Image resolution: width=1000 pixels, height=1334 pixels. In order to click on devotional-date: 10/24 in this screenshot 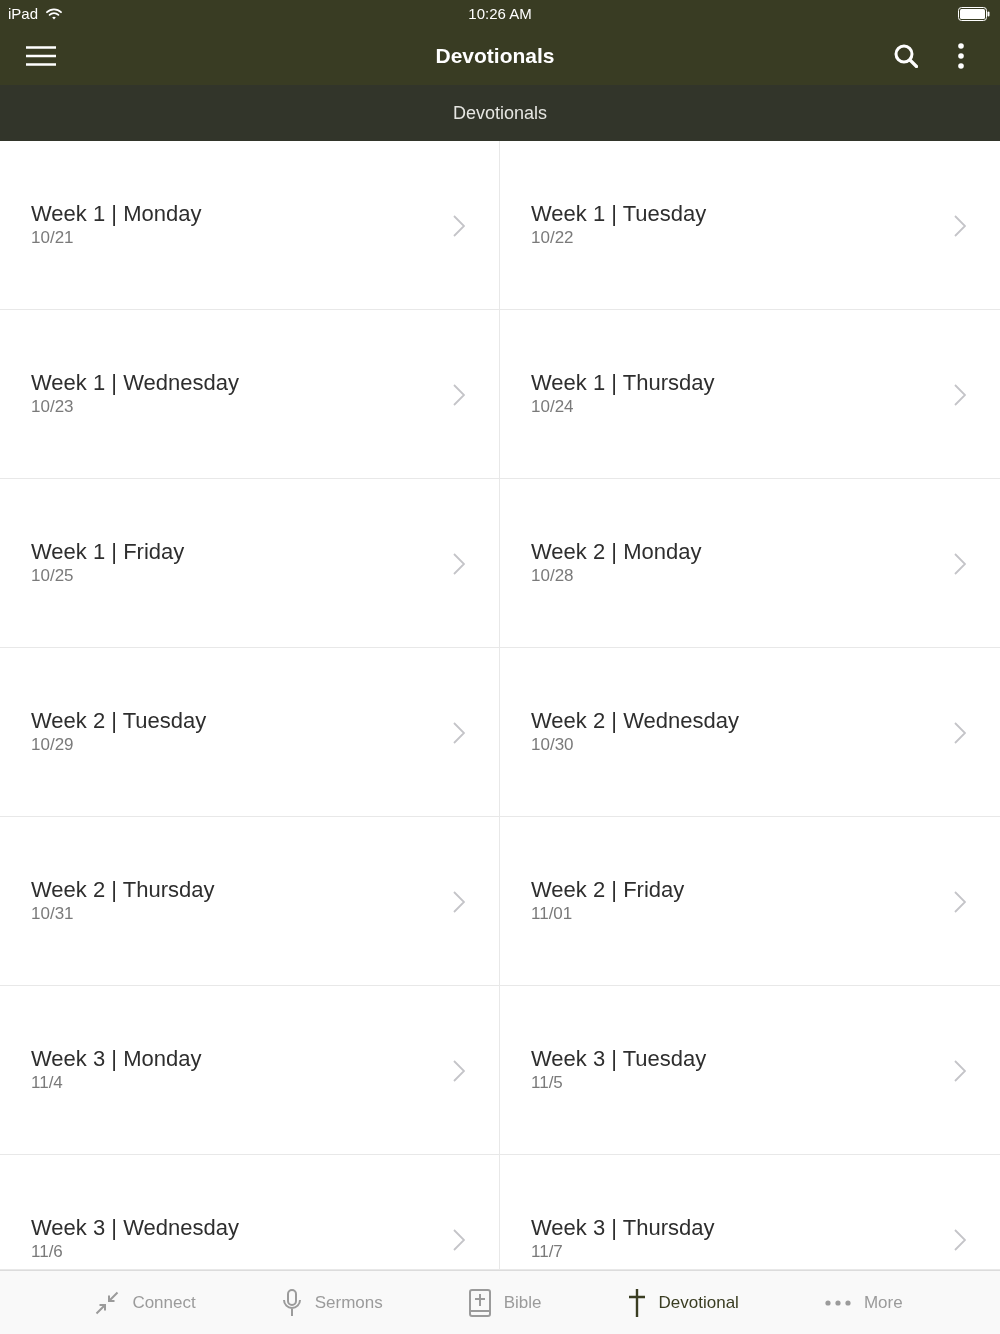, I will do `click(552, 407)`.